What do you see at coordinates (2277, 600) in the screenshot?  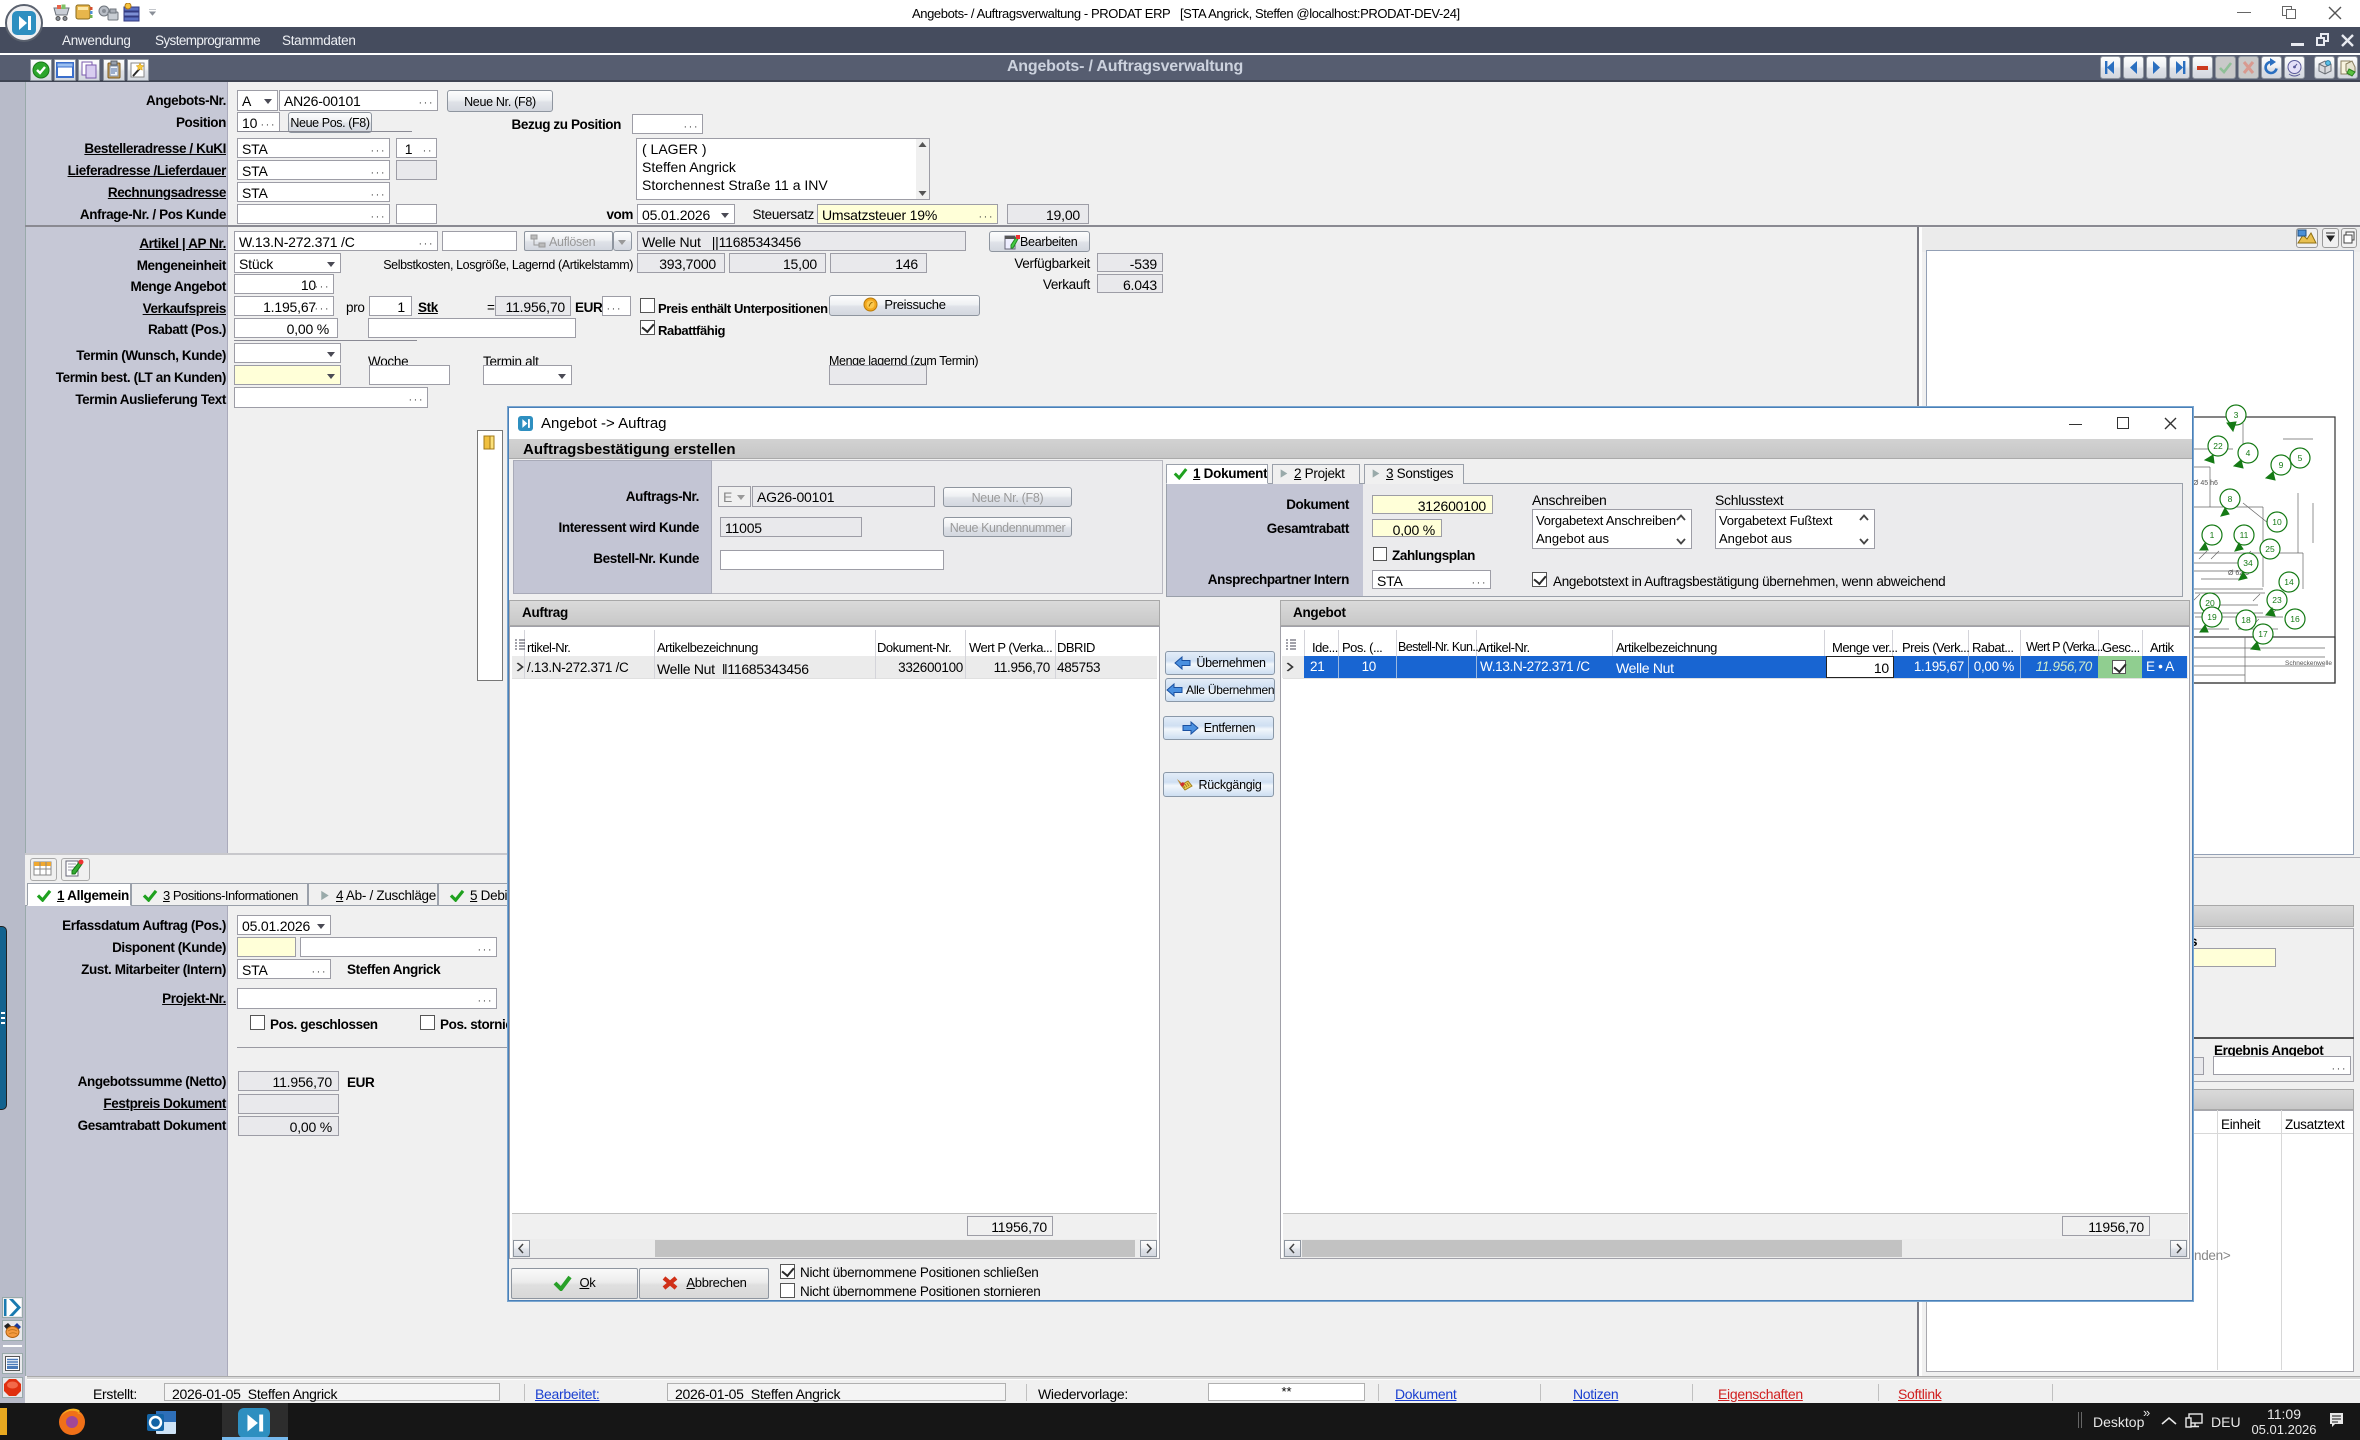 I see `svg-text: 23` at bounding box center [2277, 600].